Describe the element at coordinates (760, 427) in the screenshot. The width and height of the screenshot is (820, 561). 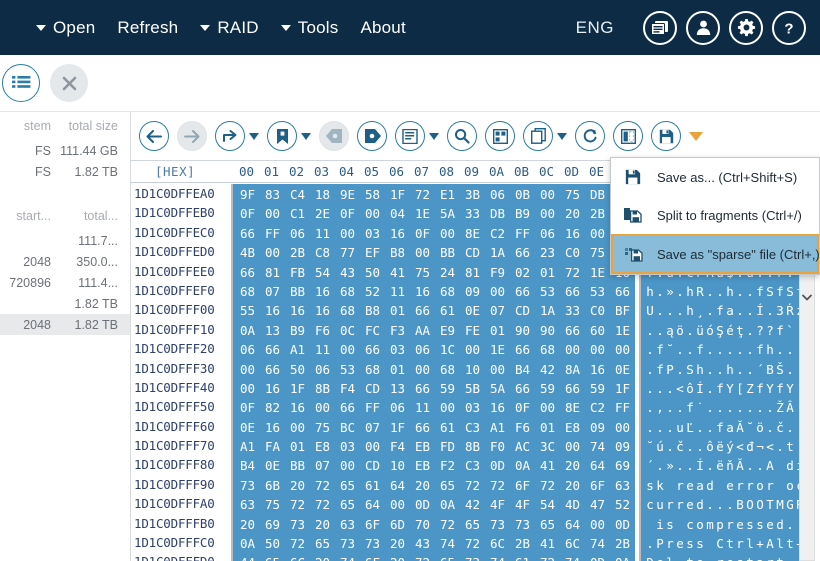
I see `ascii-char: ö` at that location.